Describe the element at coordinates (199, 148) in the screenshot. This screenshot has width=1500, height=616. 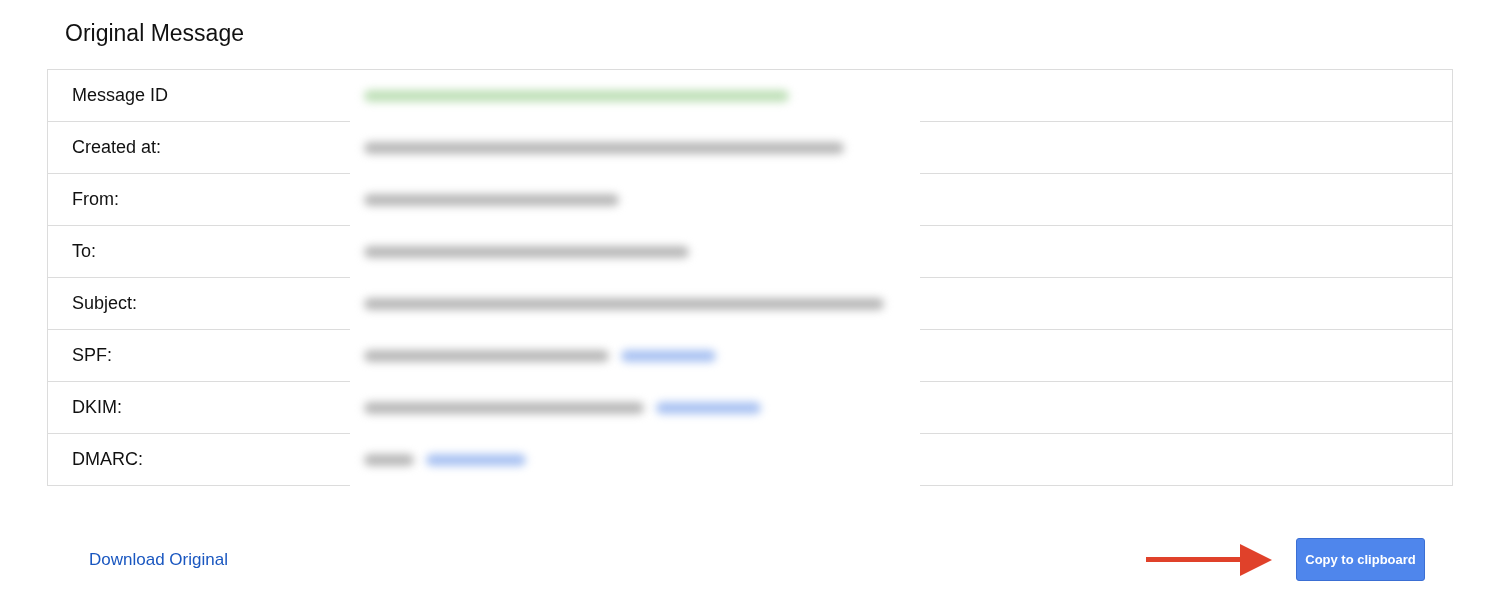
I see `field-label: Created at:` at that location.